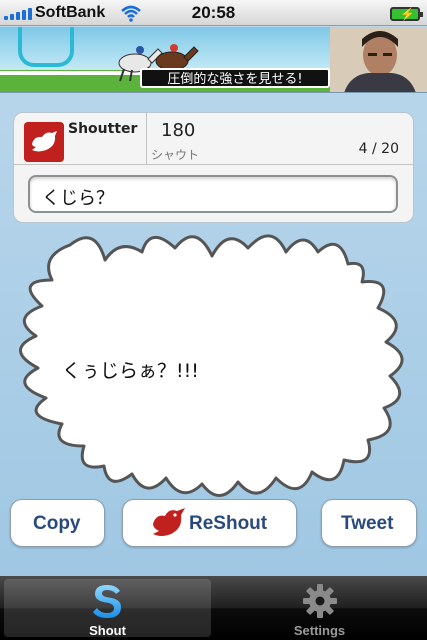 The height and width of the screenshot is (640, 427). I want to click on clock: 20:58, so click(213, 12).